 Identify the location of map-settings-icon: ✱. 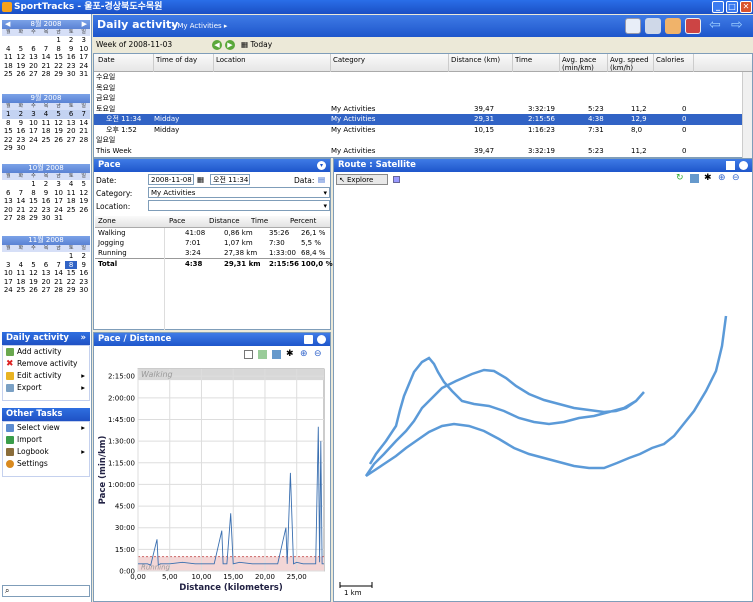
(708, 178).